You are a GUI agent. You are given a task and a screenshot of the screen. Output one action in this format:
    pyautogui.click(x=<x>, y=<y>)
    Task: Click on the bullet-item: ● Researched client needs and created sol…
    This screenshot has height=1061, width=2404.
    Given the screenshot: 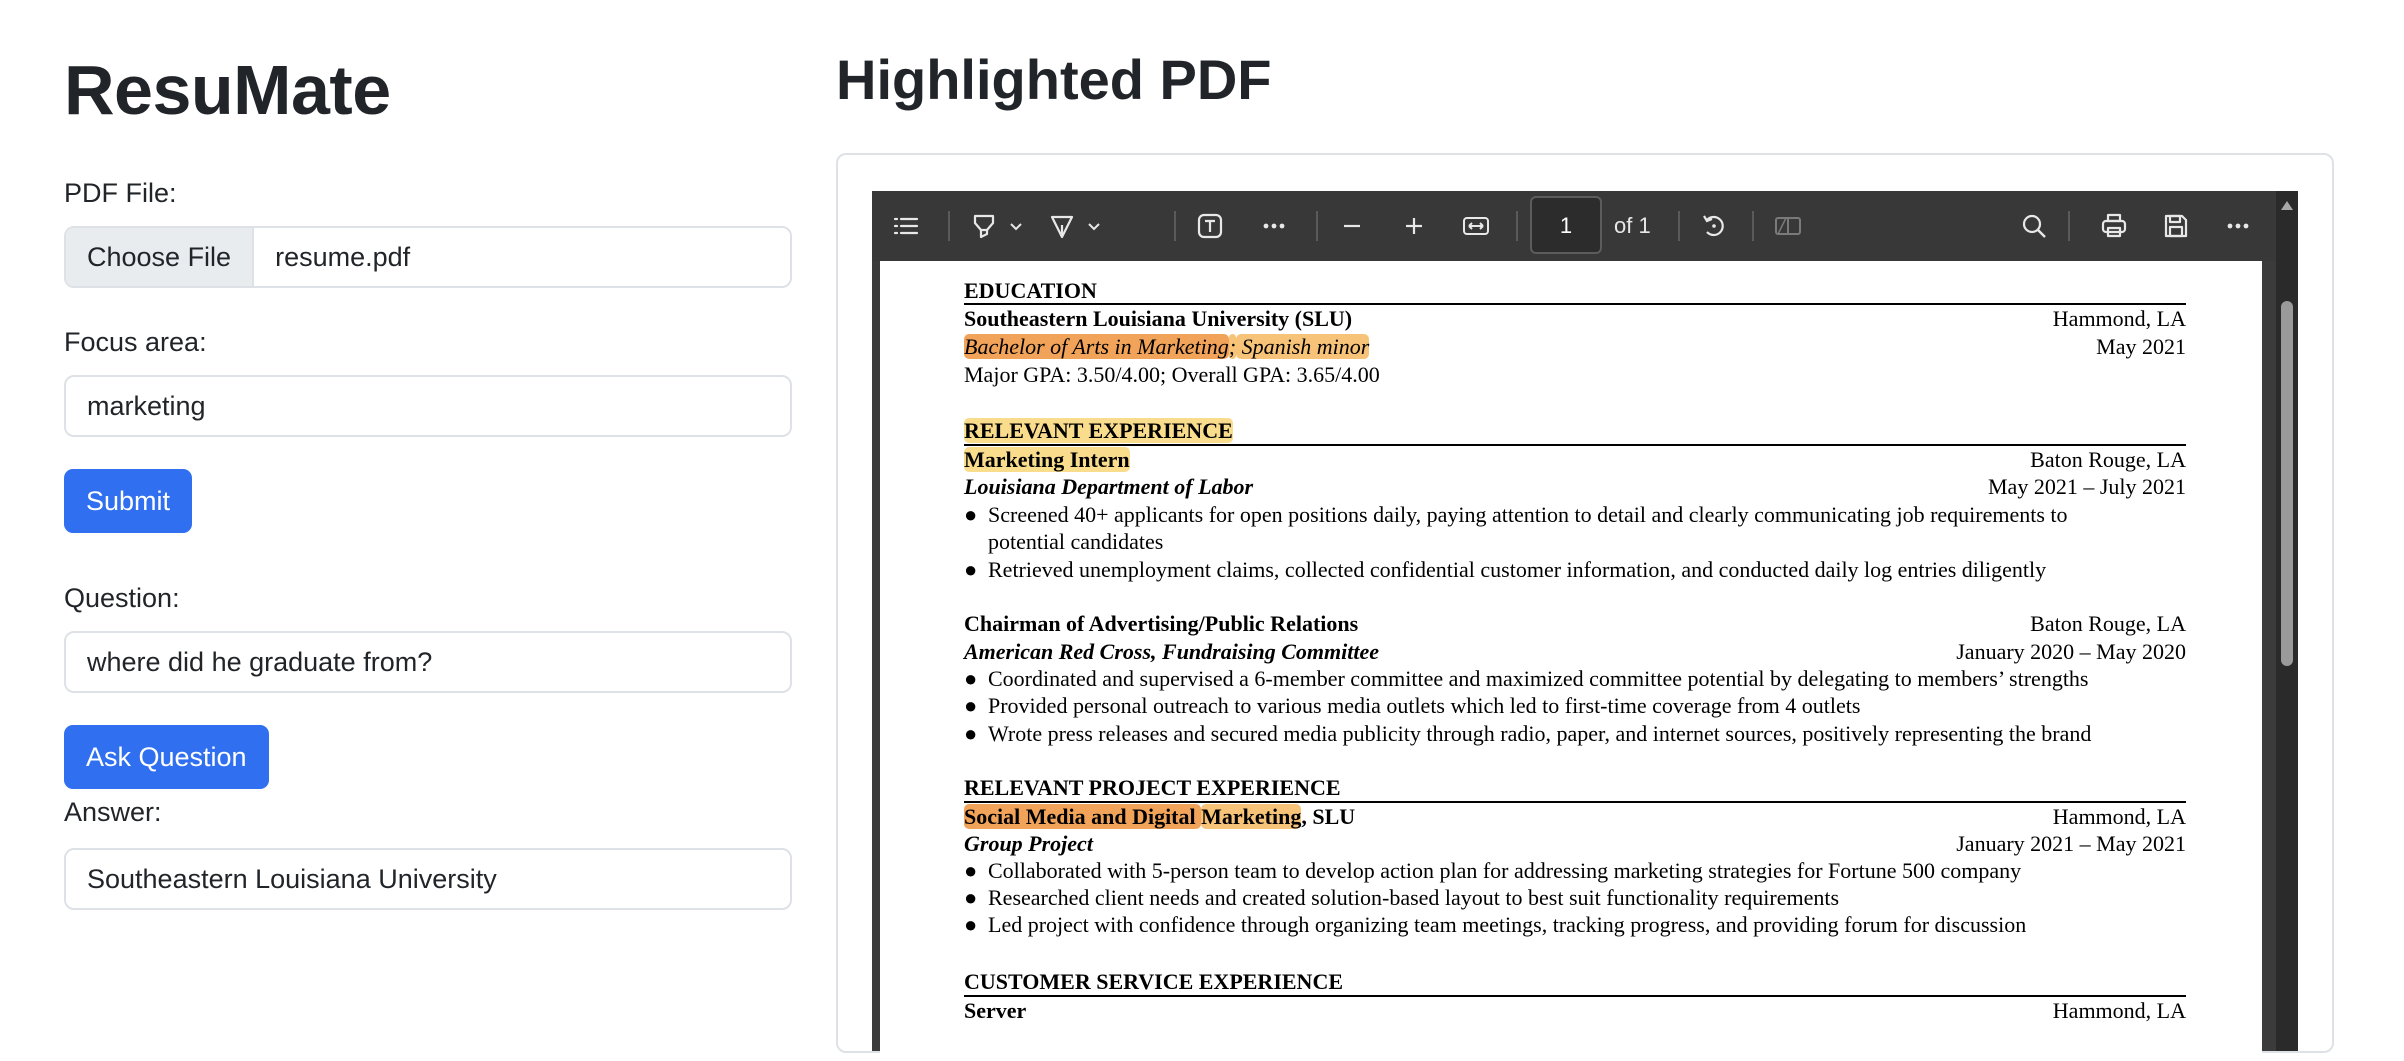 What is the action you would take?
    pyautogui.click(x=1402, y=897)
    